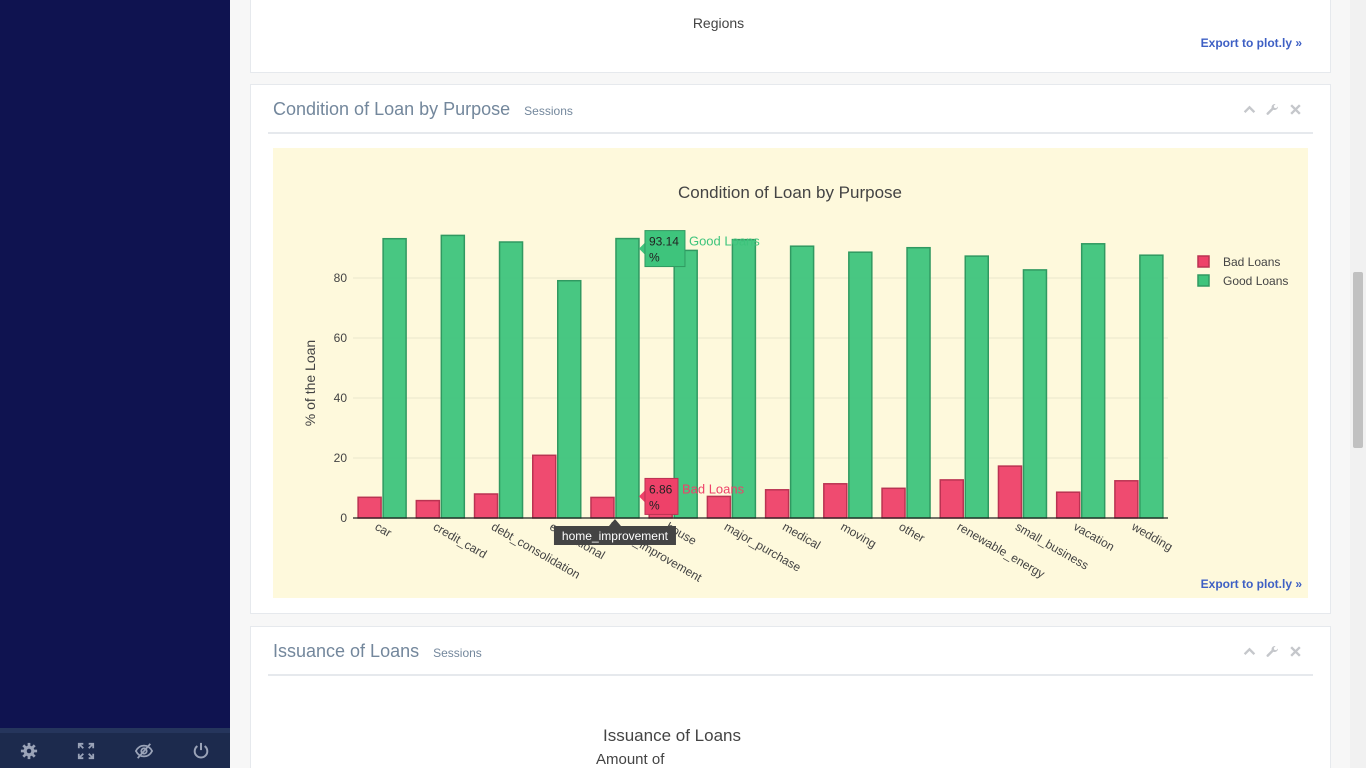  What do you see at coordinates (858, 534) in the screenshot?
I see `x-tick-label: moving` at bounding box center [858, 534].